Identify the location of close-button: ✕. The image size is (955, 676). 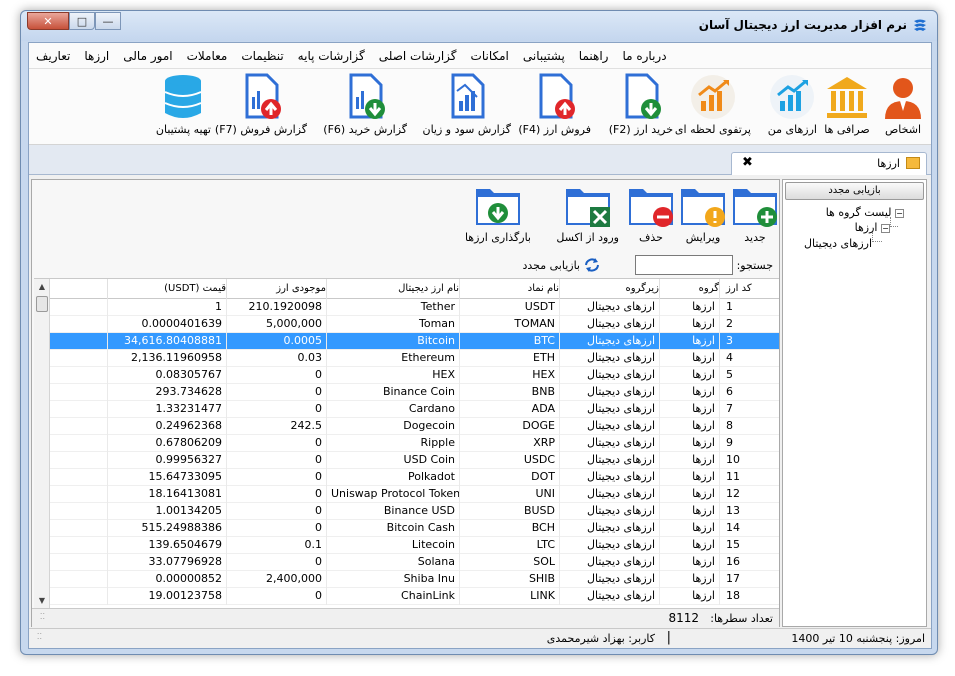
(48, 21).